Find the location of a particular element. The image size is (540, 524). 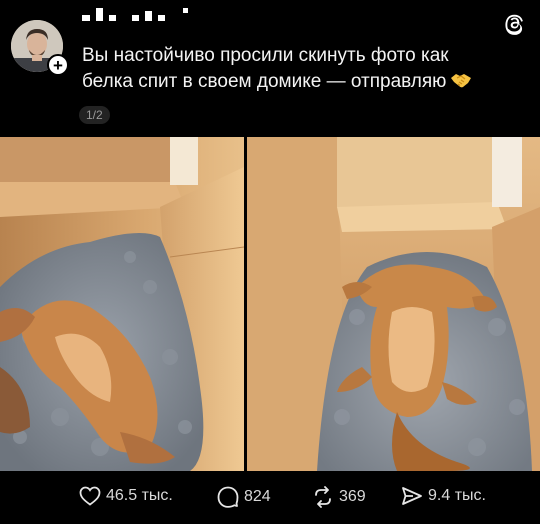

username-redacted is located at coordinates (135, 14).